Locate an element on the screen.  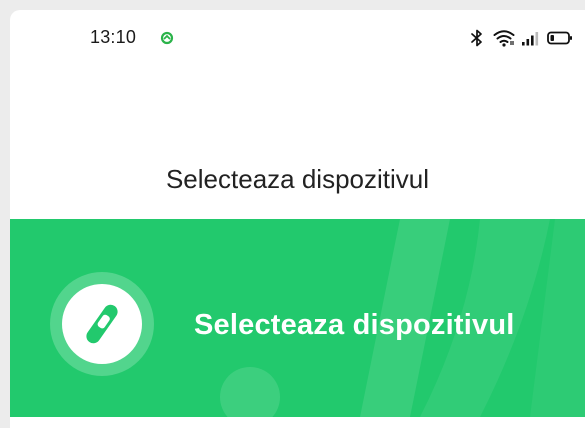
page-title: Selecteaza dispozitivul is located at coordinates (297, 179).